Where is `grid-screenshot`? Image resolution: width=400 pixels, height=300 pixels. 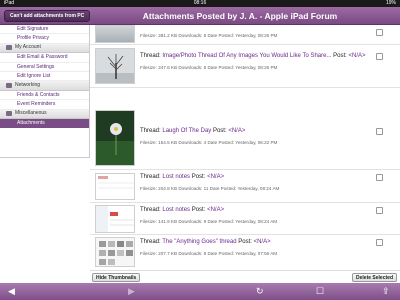
grid-screenshot is located at coordinates (115, 252).